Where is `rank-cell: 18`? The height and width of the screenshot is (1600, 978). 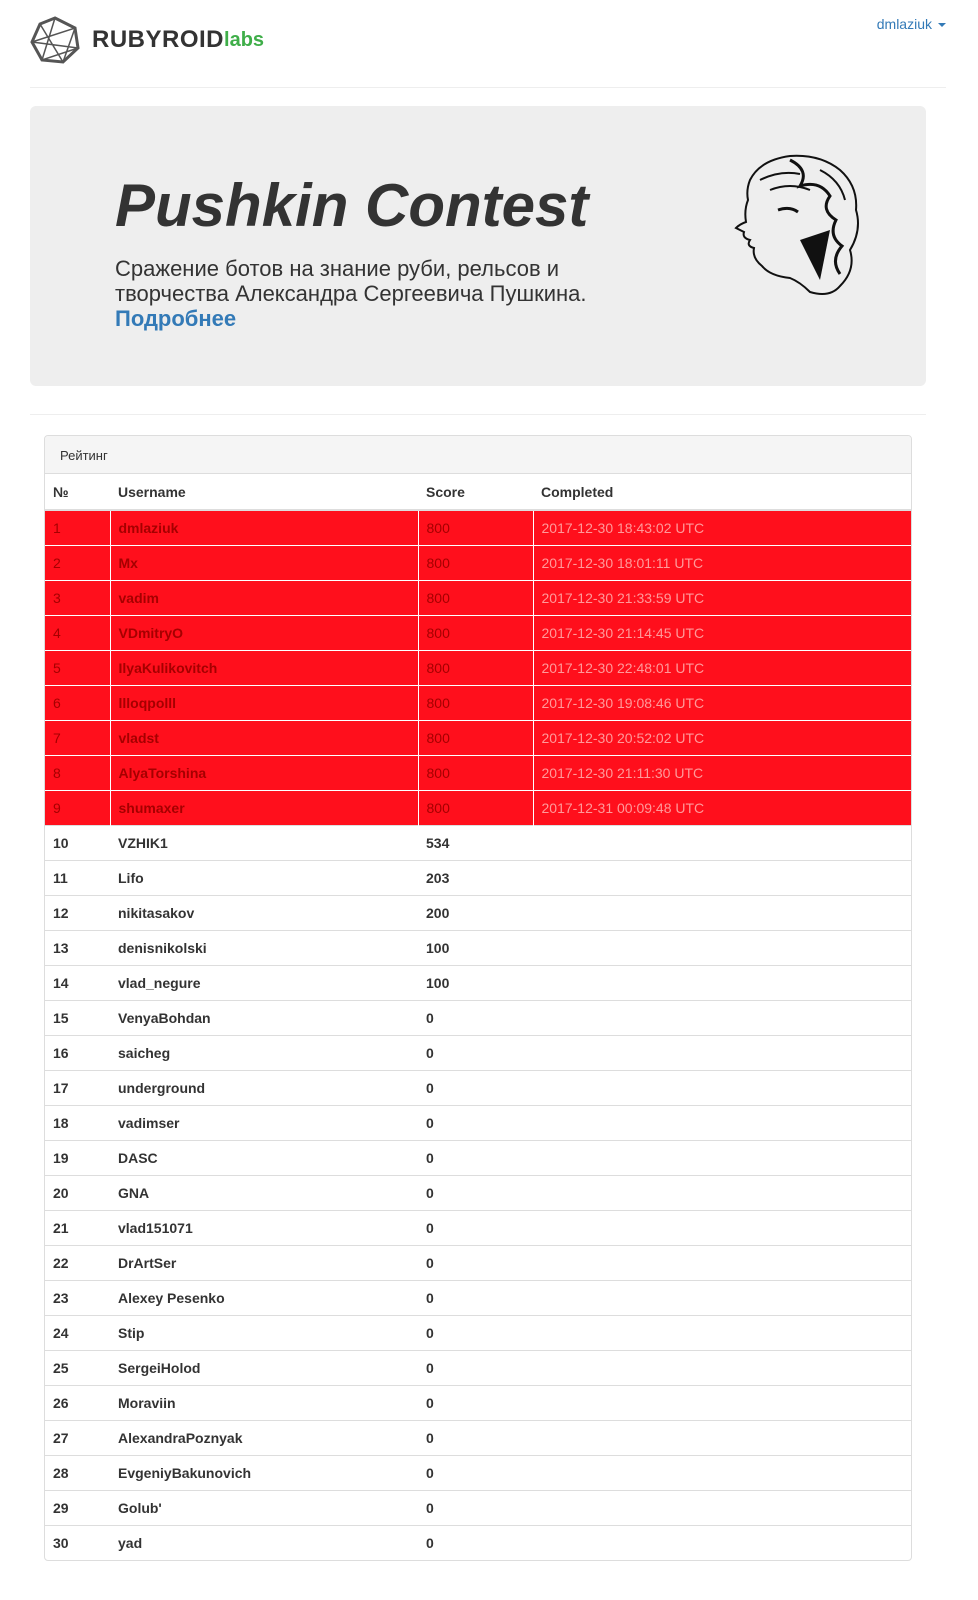
rank-cell: 18 is located at coordinates (77, 1122).